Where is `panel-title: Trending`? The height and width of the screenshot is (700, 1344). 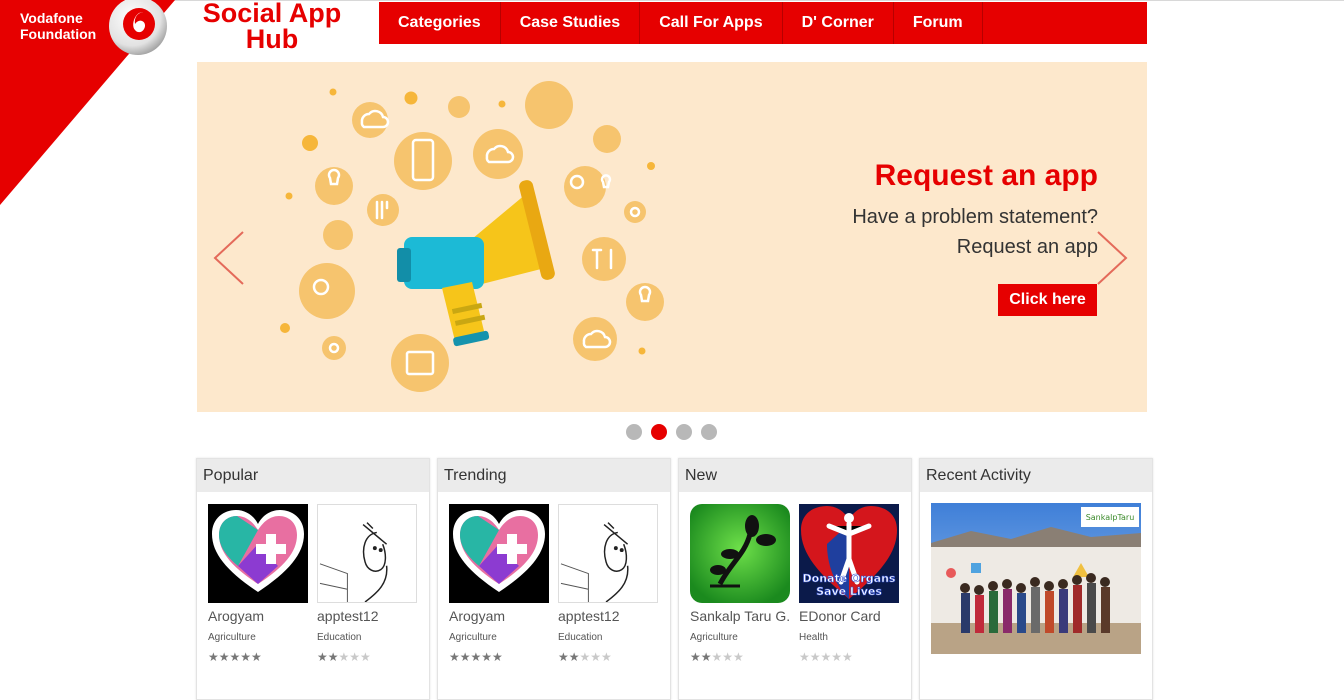 panel-title: Trending is located at coordinates (554, 475).